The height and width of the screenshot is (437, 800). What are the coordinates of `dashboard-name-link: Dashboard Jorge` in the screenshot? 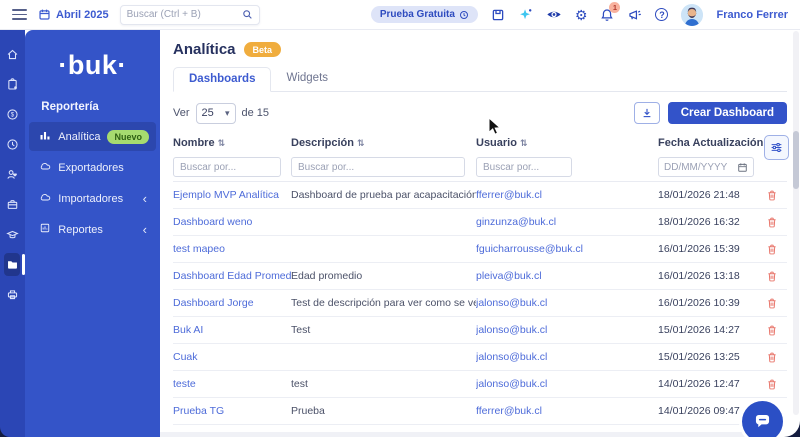 It's located at (232, 303).